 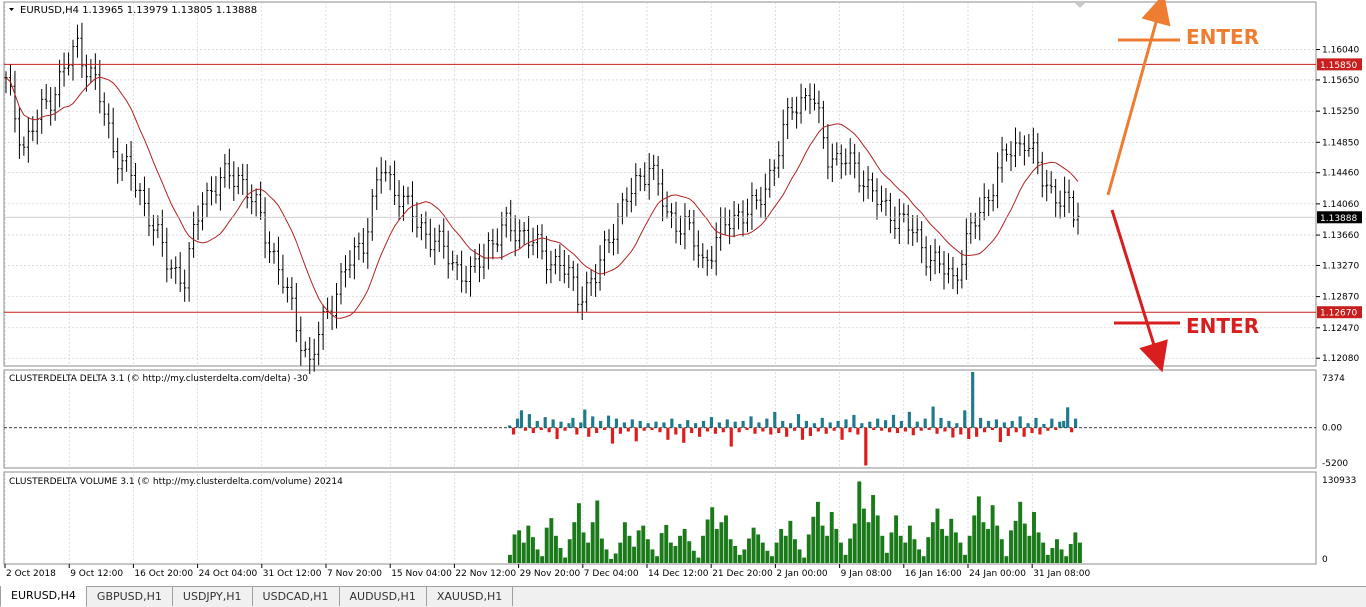 I want to click on volume-tick-label: 0, so click(x=1325, y=560).